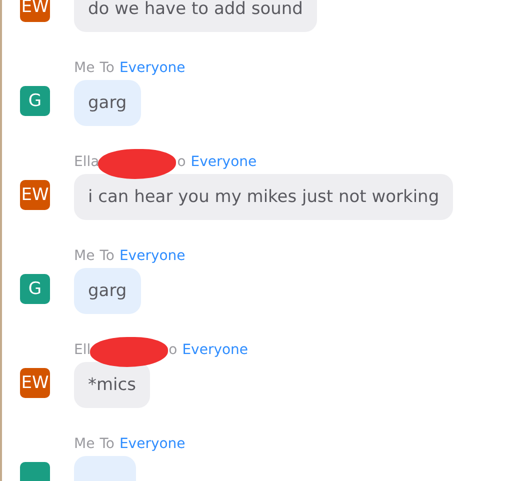 This screenshot has height=481, width=518. I want to click on sender-name: Ell, so click(82, 350).